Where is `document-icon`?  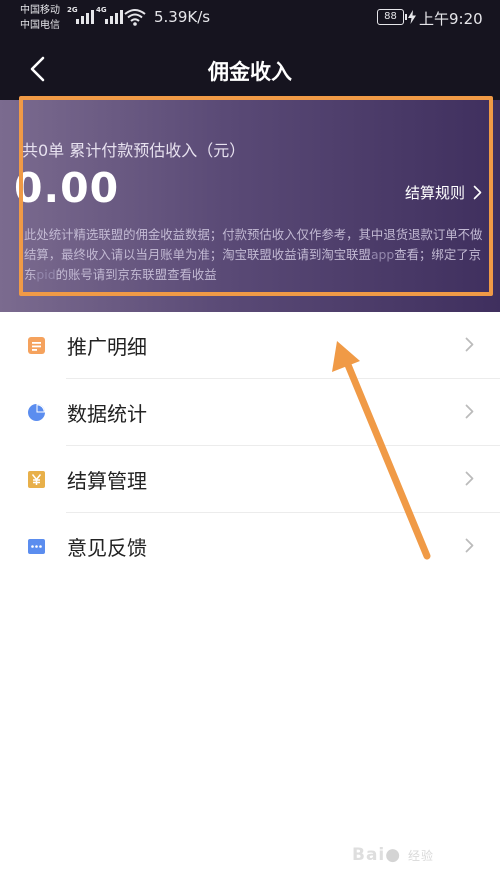
document-icon is located at coordinates (36, 345).